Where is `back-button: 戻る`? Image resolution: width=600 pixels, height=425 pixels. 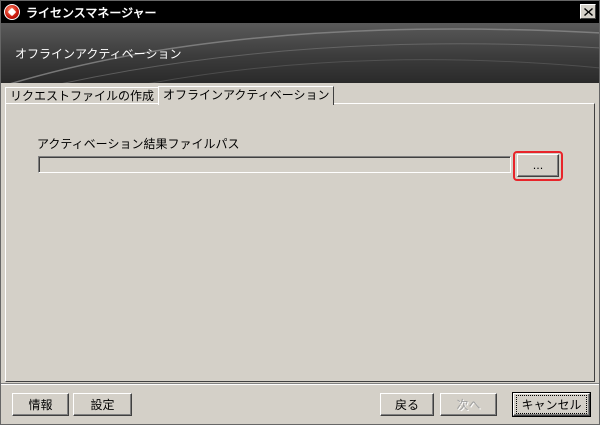 back-button: 戻る is located at coordinates (407, 404).